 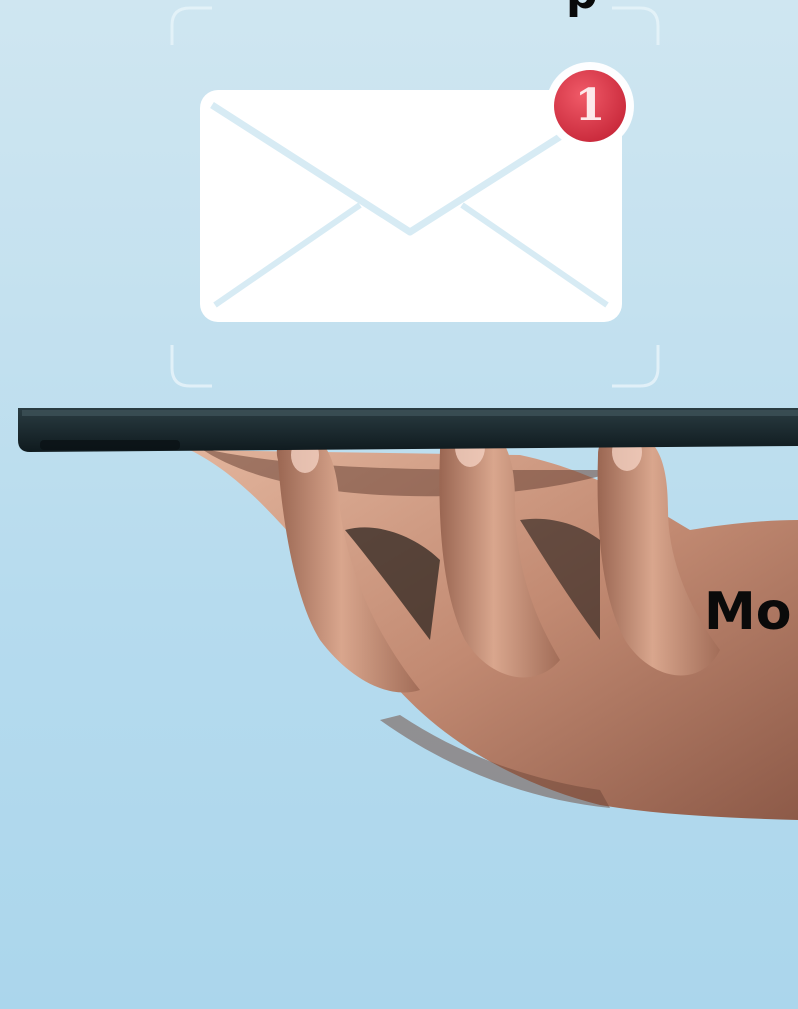 I want to click on caption-fragment-middle: Mo, so click(x=748, y=612).